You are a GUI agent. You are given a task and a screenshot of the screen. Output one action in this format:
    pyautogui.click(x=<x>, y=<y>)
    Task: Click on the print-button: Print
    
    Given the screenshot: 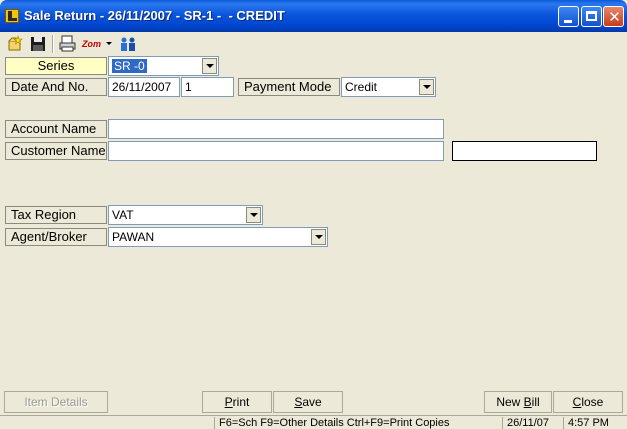 What is the action you would take?
    pyautogui.click(x=237, y=402)
    